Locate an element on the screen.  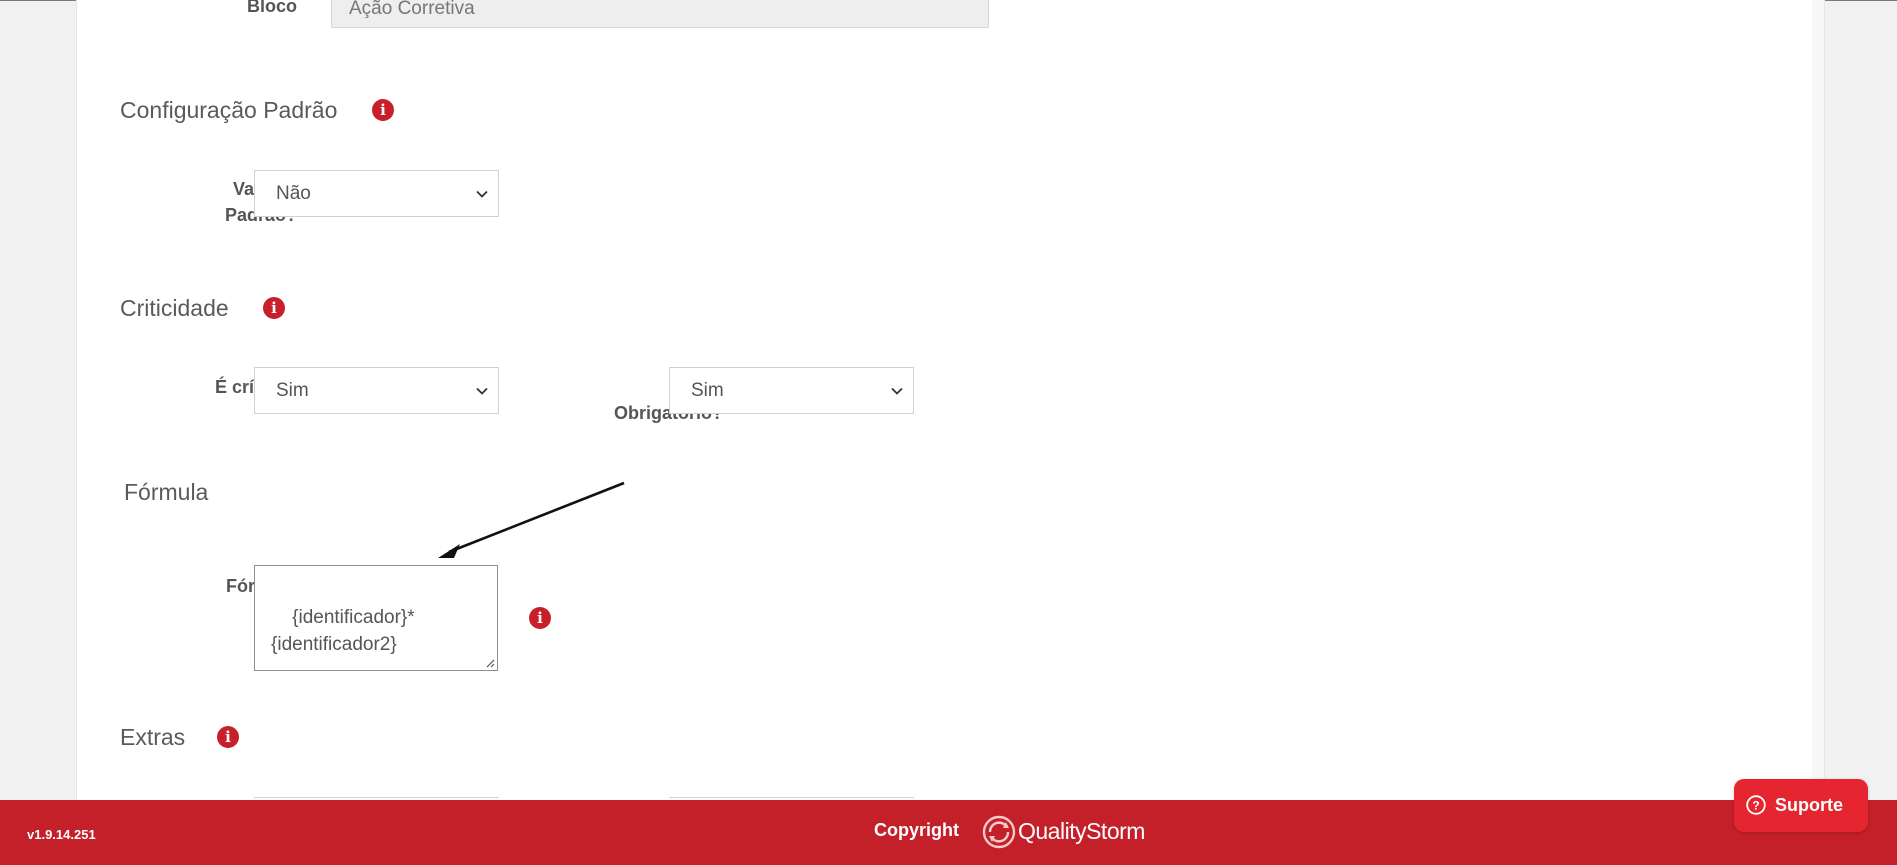
support-button: ? Suporte is located at coordinates (1801, 805).